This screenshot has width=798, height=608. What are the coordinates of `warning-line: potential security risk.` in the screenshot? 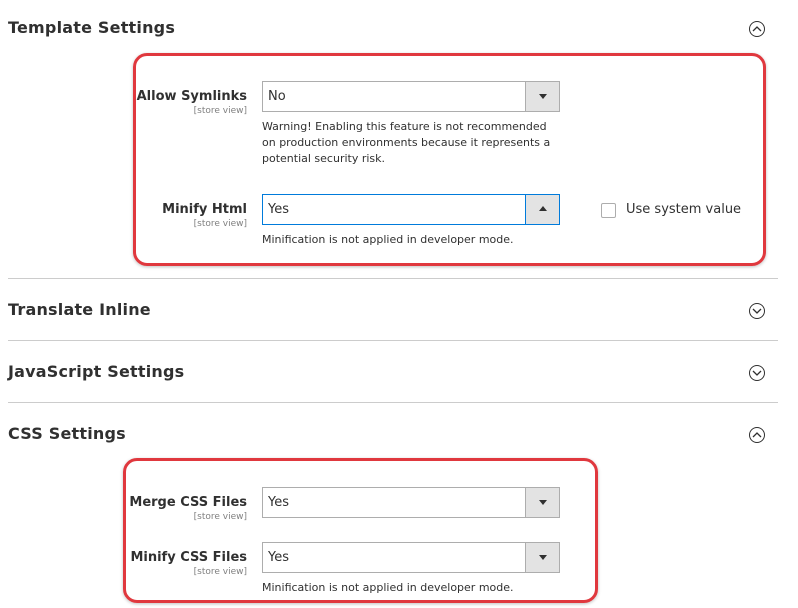 It's located at (324, 158).